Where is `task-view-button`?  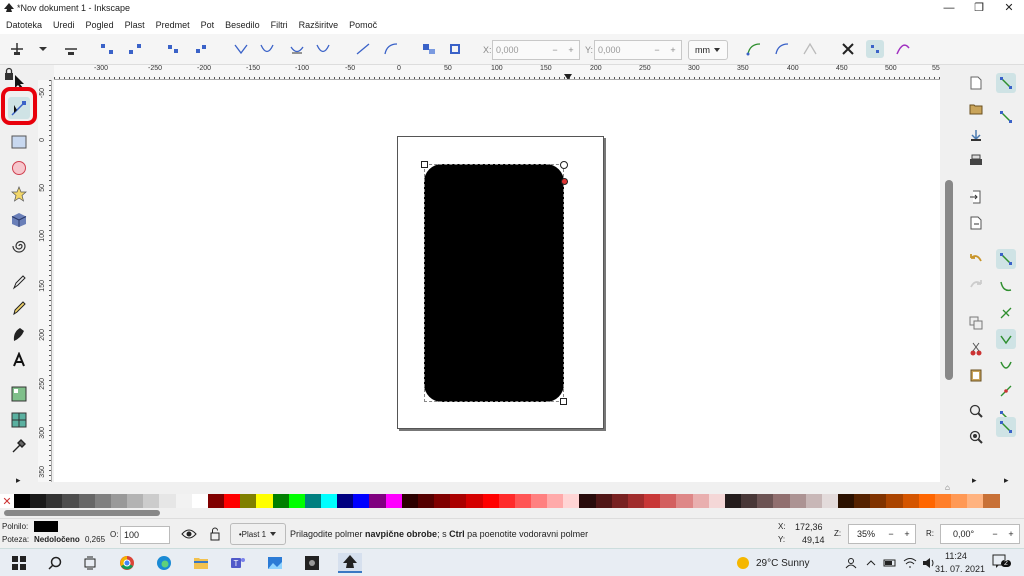
task-view-button is located at coordinates (90, 563).